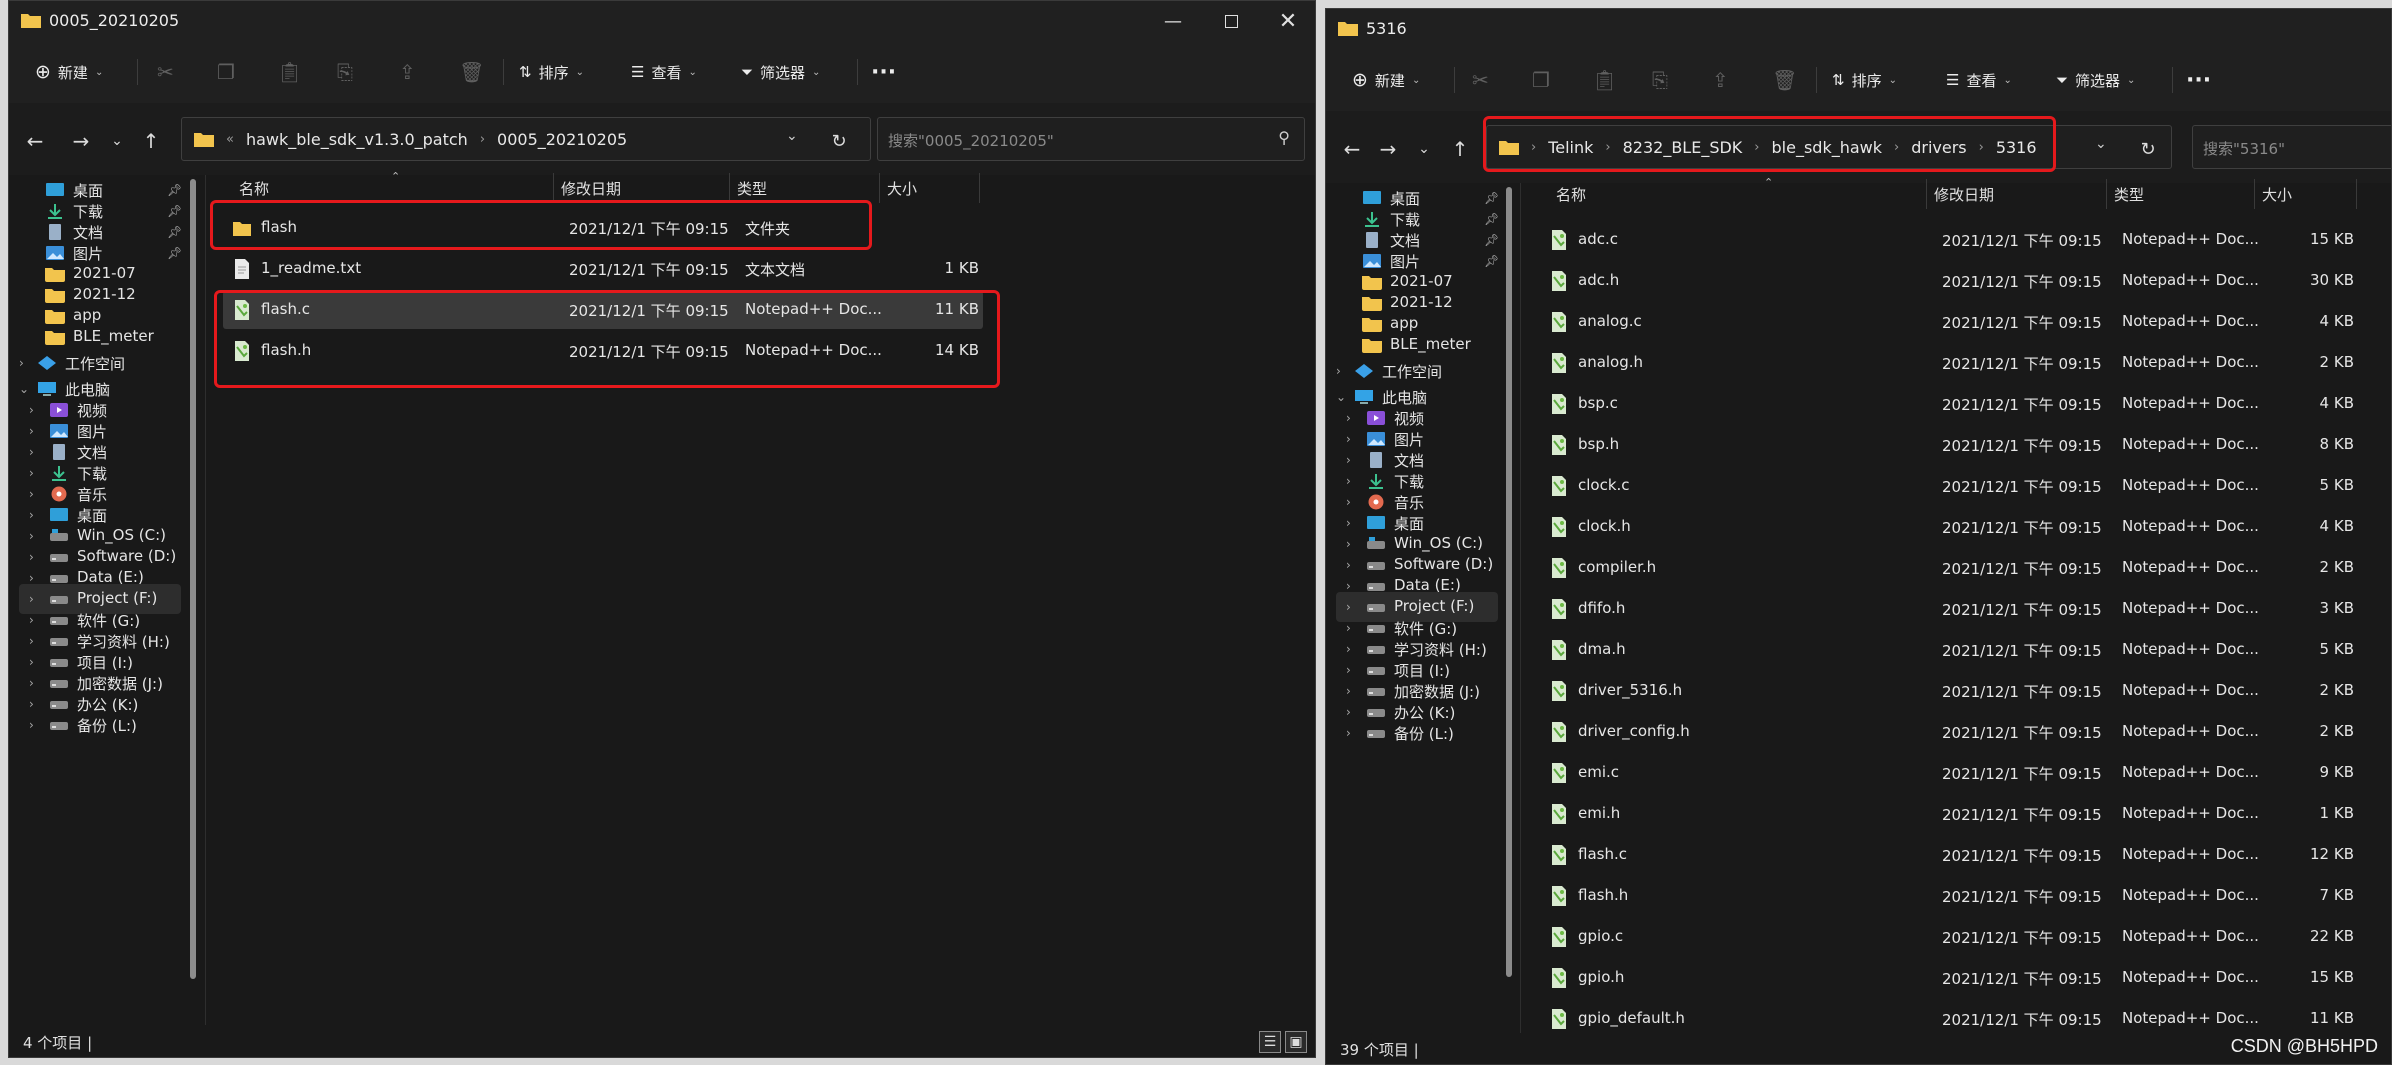 The height and width of the screenshot is (1065, 2392). What do you see at coordinates (662, 21) in the screenshot?
I see `title-bar: 0005_20210205 — ✕` at bounding box center [662, 21].